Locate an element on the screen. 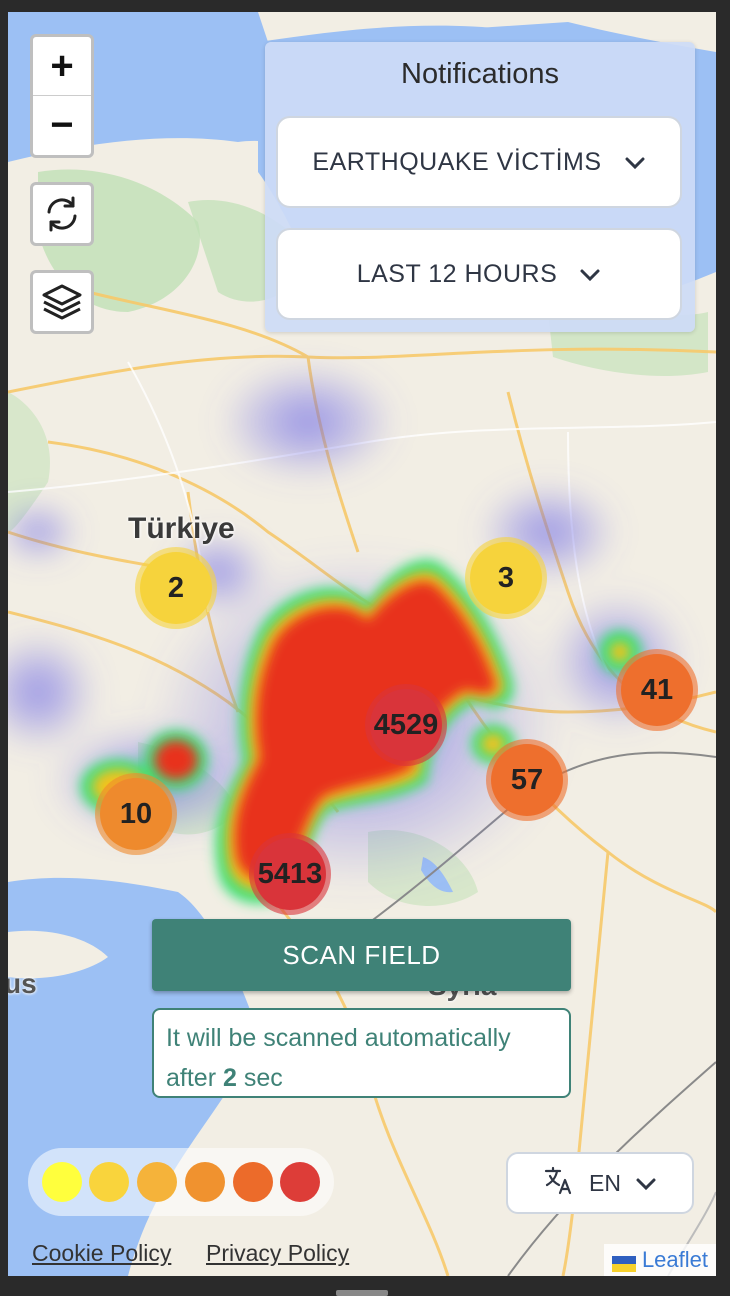 The image size is (730, 1296). cluster-marker: 3 is located at coordinates (506, 578).